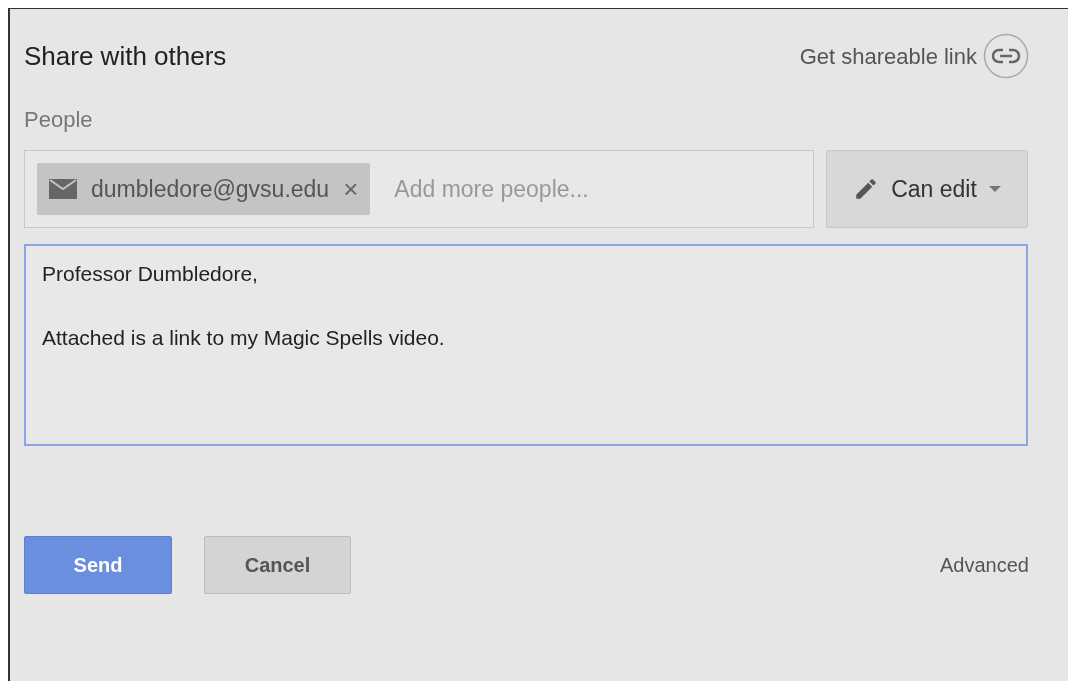  I want to click on cancel-button: Cancel, so click(277, 565).